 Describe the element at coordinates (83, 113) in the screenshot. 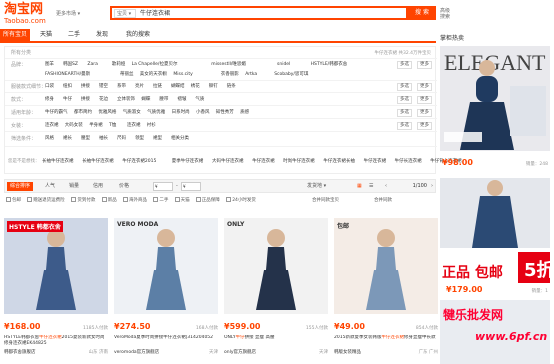

I see `filter-option: 都市简约` at that location.